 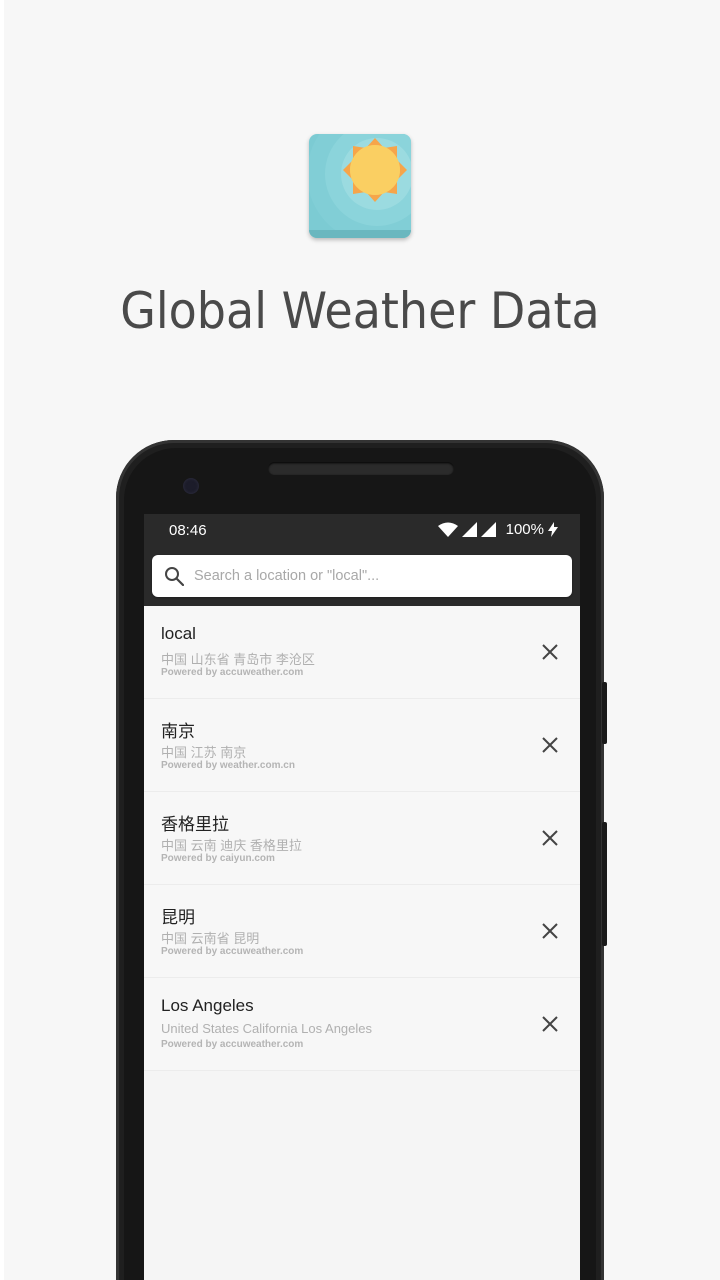 I want to click on location-name: 香格里拉, so click(x=195, y=824).